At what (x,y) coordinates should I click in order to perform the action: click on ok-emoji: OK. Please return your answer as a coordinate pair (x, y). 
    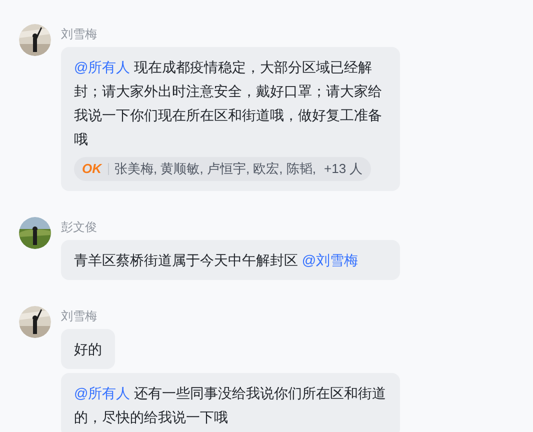
    Looking at the image, I should click on (92, 169).